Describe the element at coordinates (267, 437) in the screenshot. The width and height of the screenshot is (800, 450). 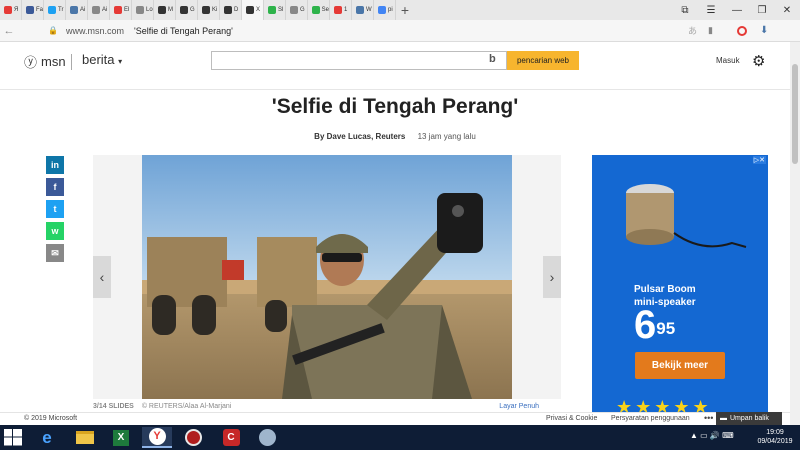
I see `app-tools-icon` at that location.